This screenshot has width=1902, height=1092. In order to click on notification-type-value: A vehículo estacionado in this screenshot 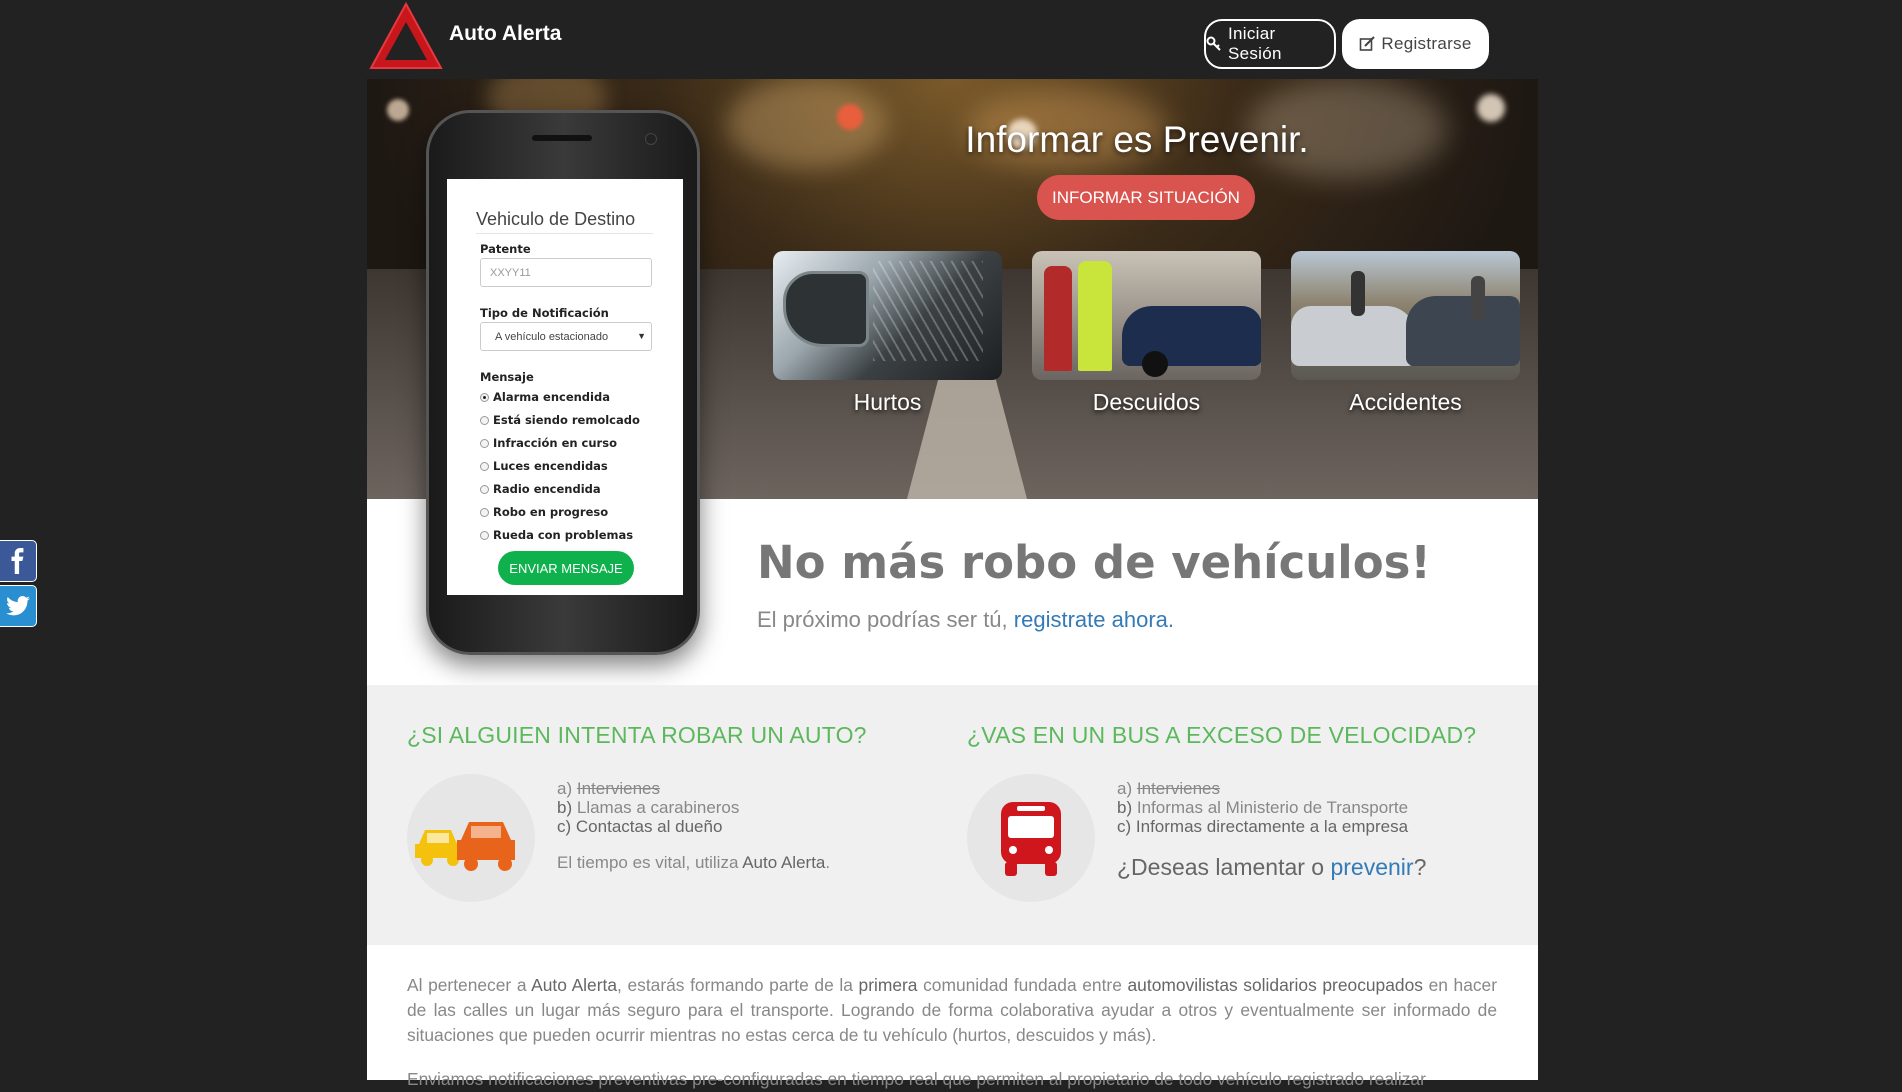, I will do `click(552, 336)`.